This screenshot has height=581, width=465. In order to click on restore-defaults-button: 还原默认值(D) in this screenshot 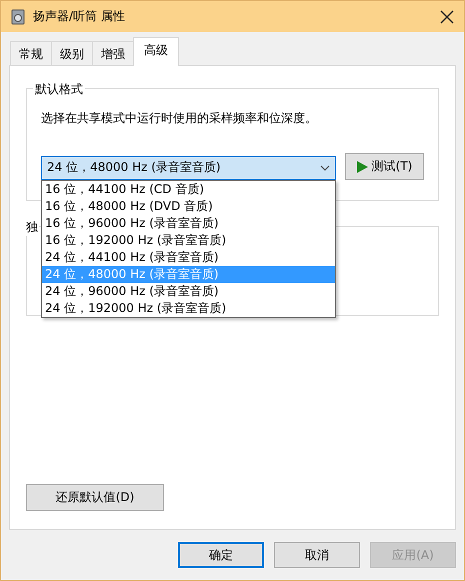, I will do `click(95, 497)`.